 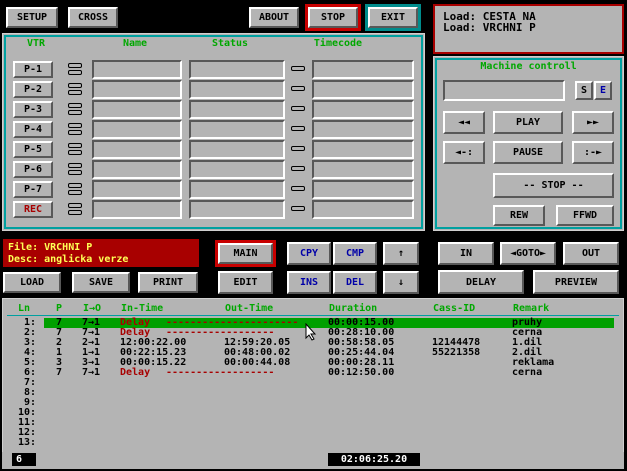 What do you see at coordinates (135, 43) in the screenshot?
I see `vtr-header-name: Name` at bounding box center [135, 43].